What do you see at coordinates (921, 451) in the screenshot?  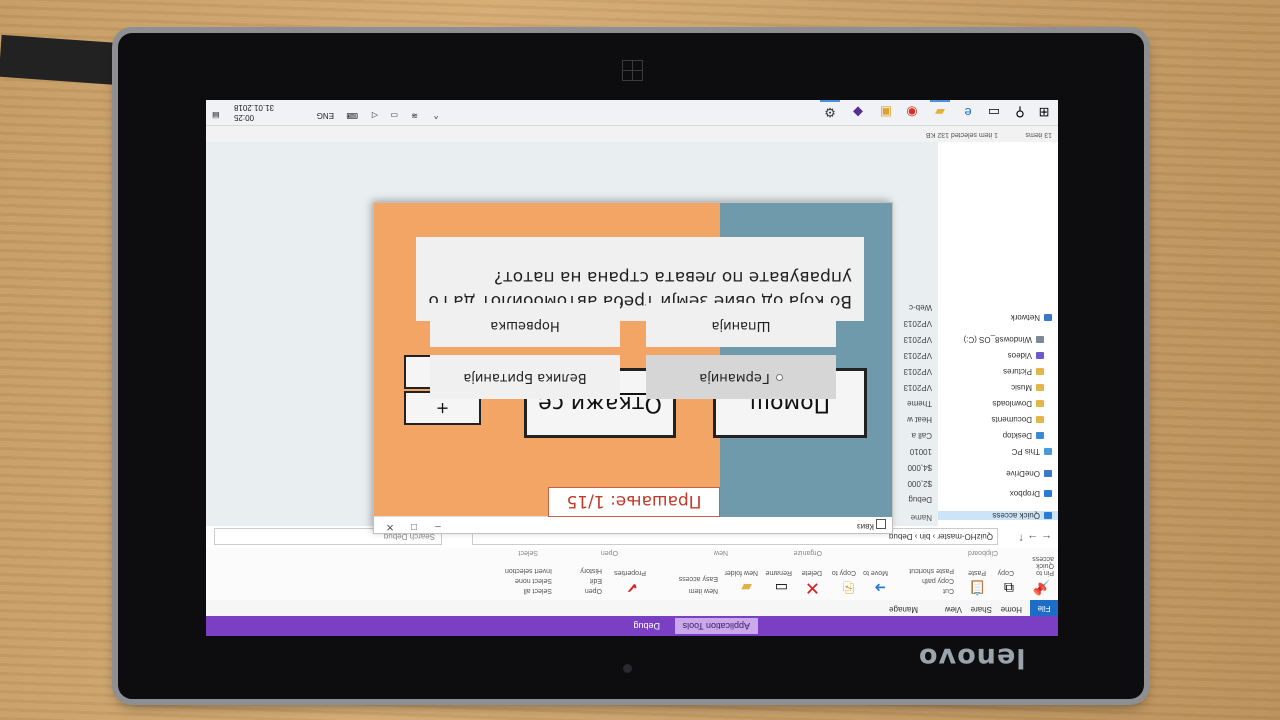 I see `list-item: 10010` at bounding box center [921, 451].